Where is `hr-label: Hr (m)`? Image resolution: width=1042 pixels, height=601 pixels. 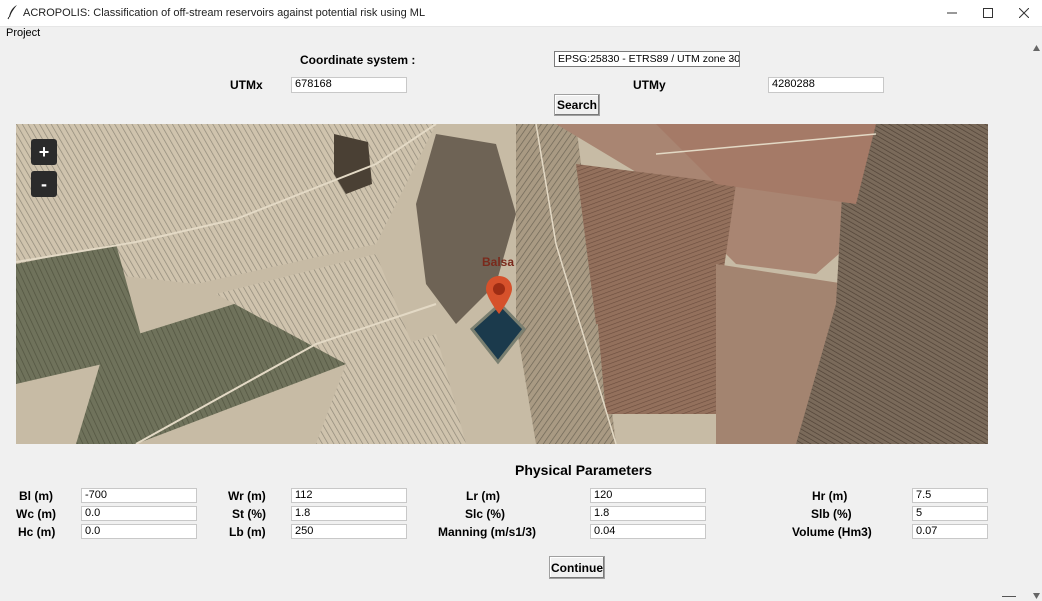 hr-label: Hr (m) is located at coordinates (830, 496).